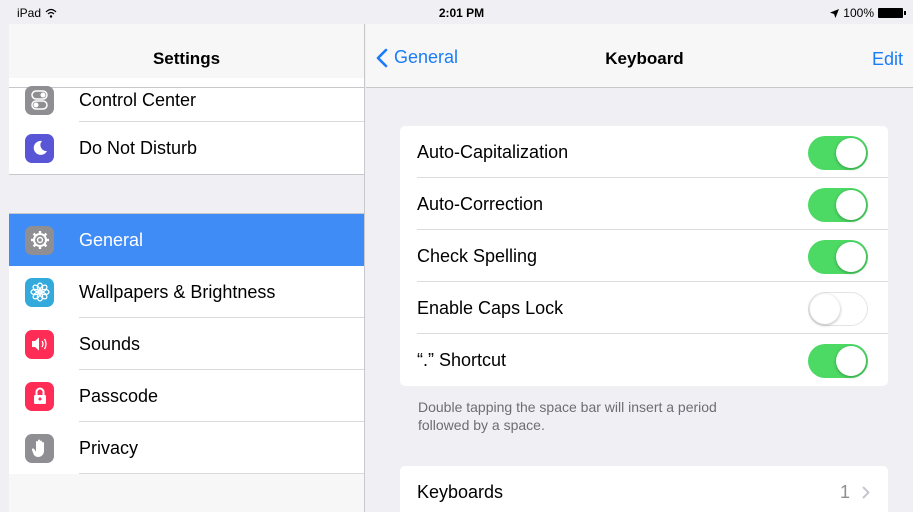 The height and width of the screenshot is (512, 913). I want to click on sidebar-title: Settings, so click(186, 58).